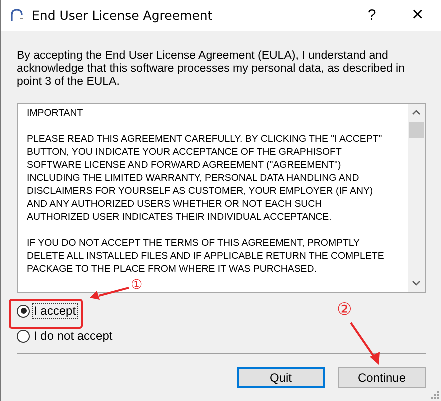 The width and height of the screenshot is (441, 401). I want to click on radio-option: I do not accept, so click(66, 336).